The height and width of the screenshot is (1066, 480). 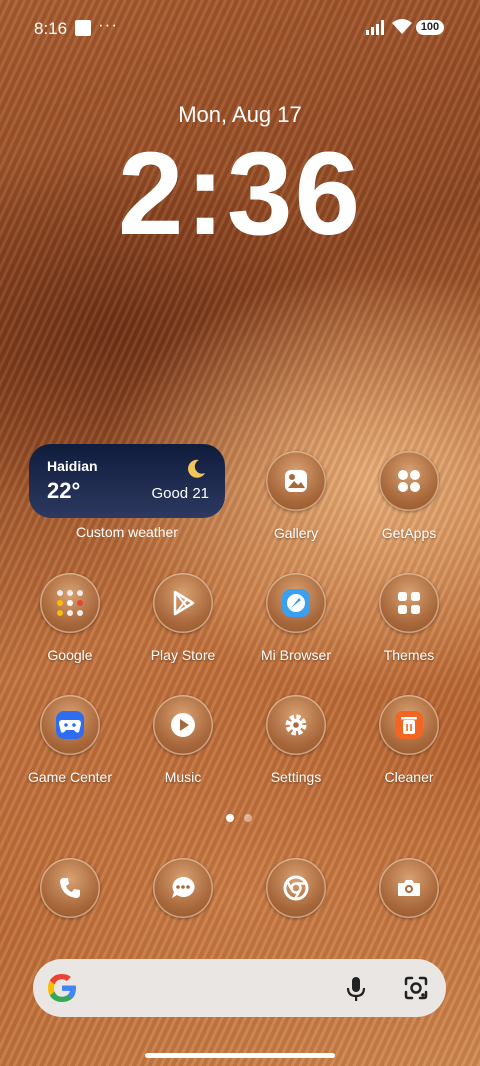 I want to click on wifi-icon, so click(x=402, y=26).